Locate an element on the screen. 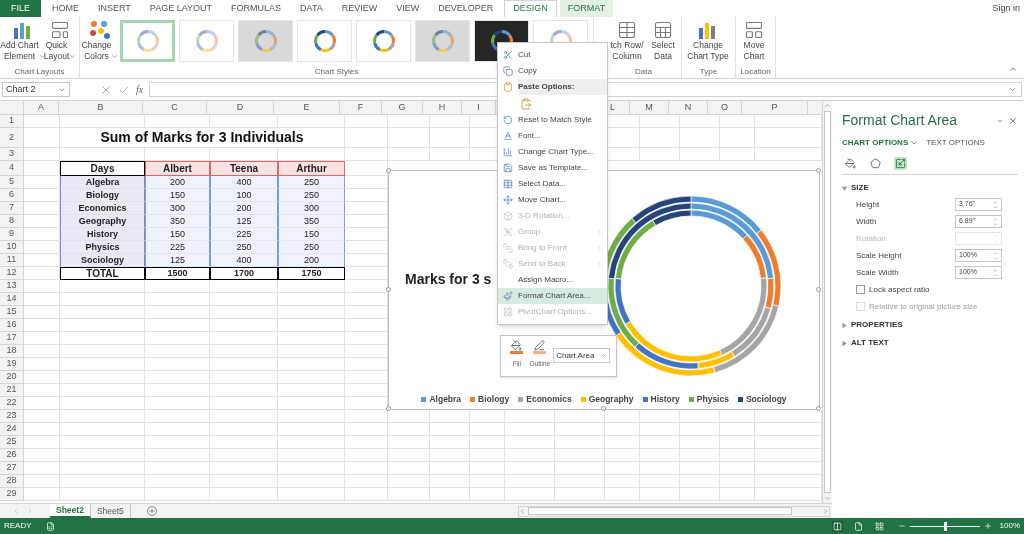 This screenshot has height=534, width=1024. row-header: 5 is located at coordinates (12, 182).